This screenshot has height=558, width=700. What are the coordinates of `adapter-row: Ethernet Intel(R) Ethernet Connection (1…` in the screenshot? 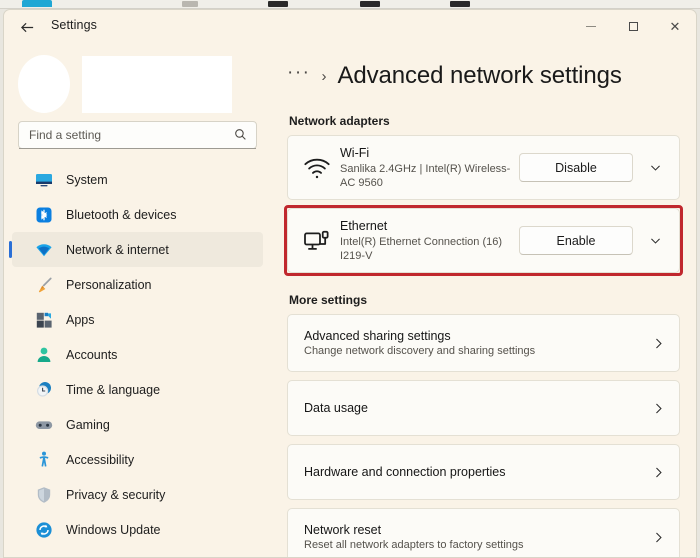 It's located at (483, 240).